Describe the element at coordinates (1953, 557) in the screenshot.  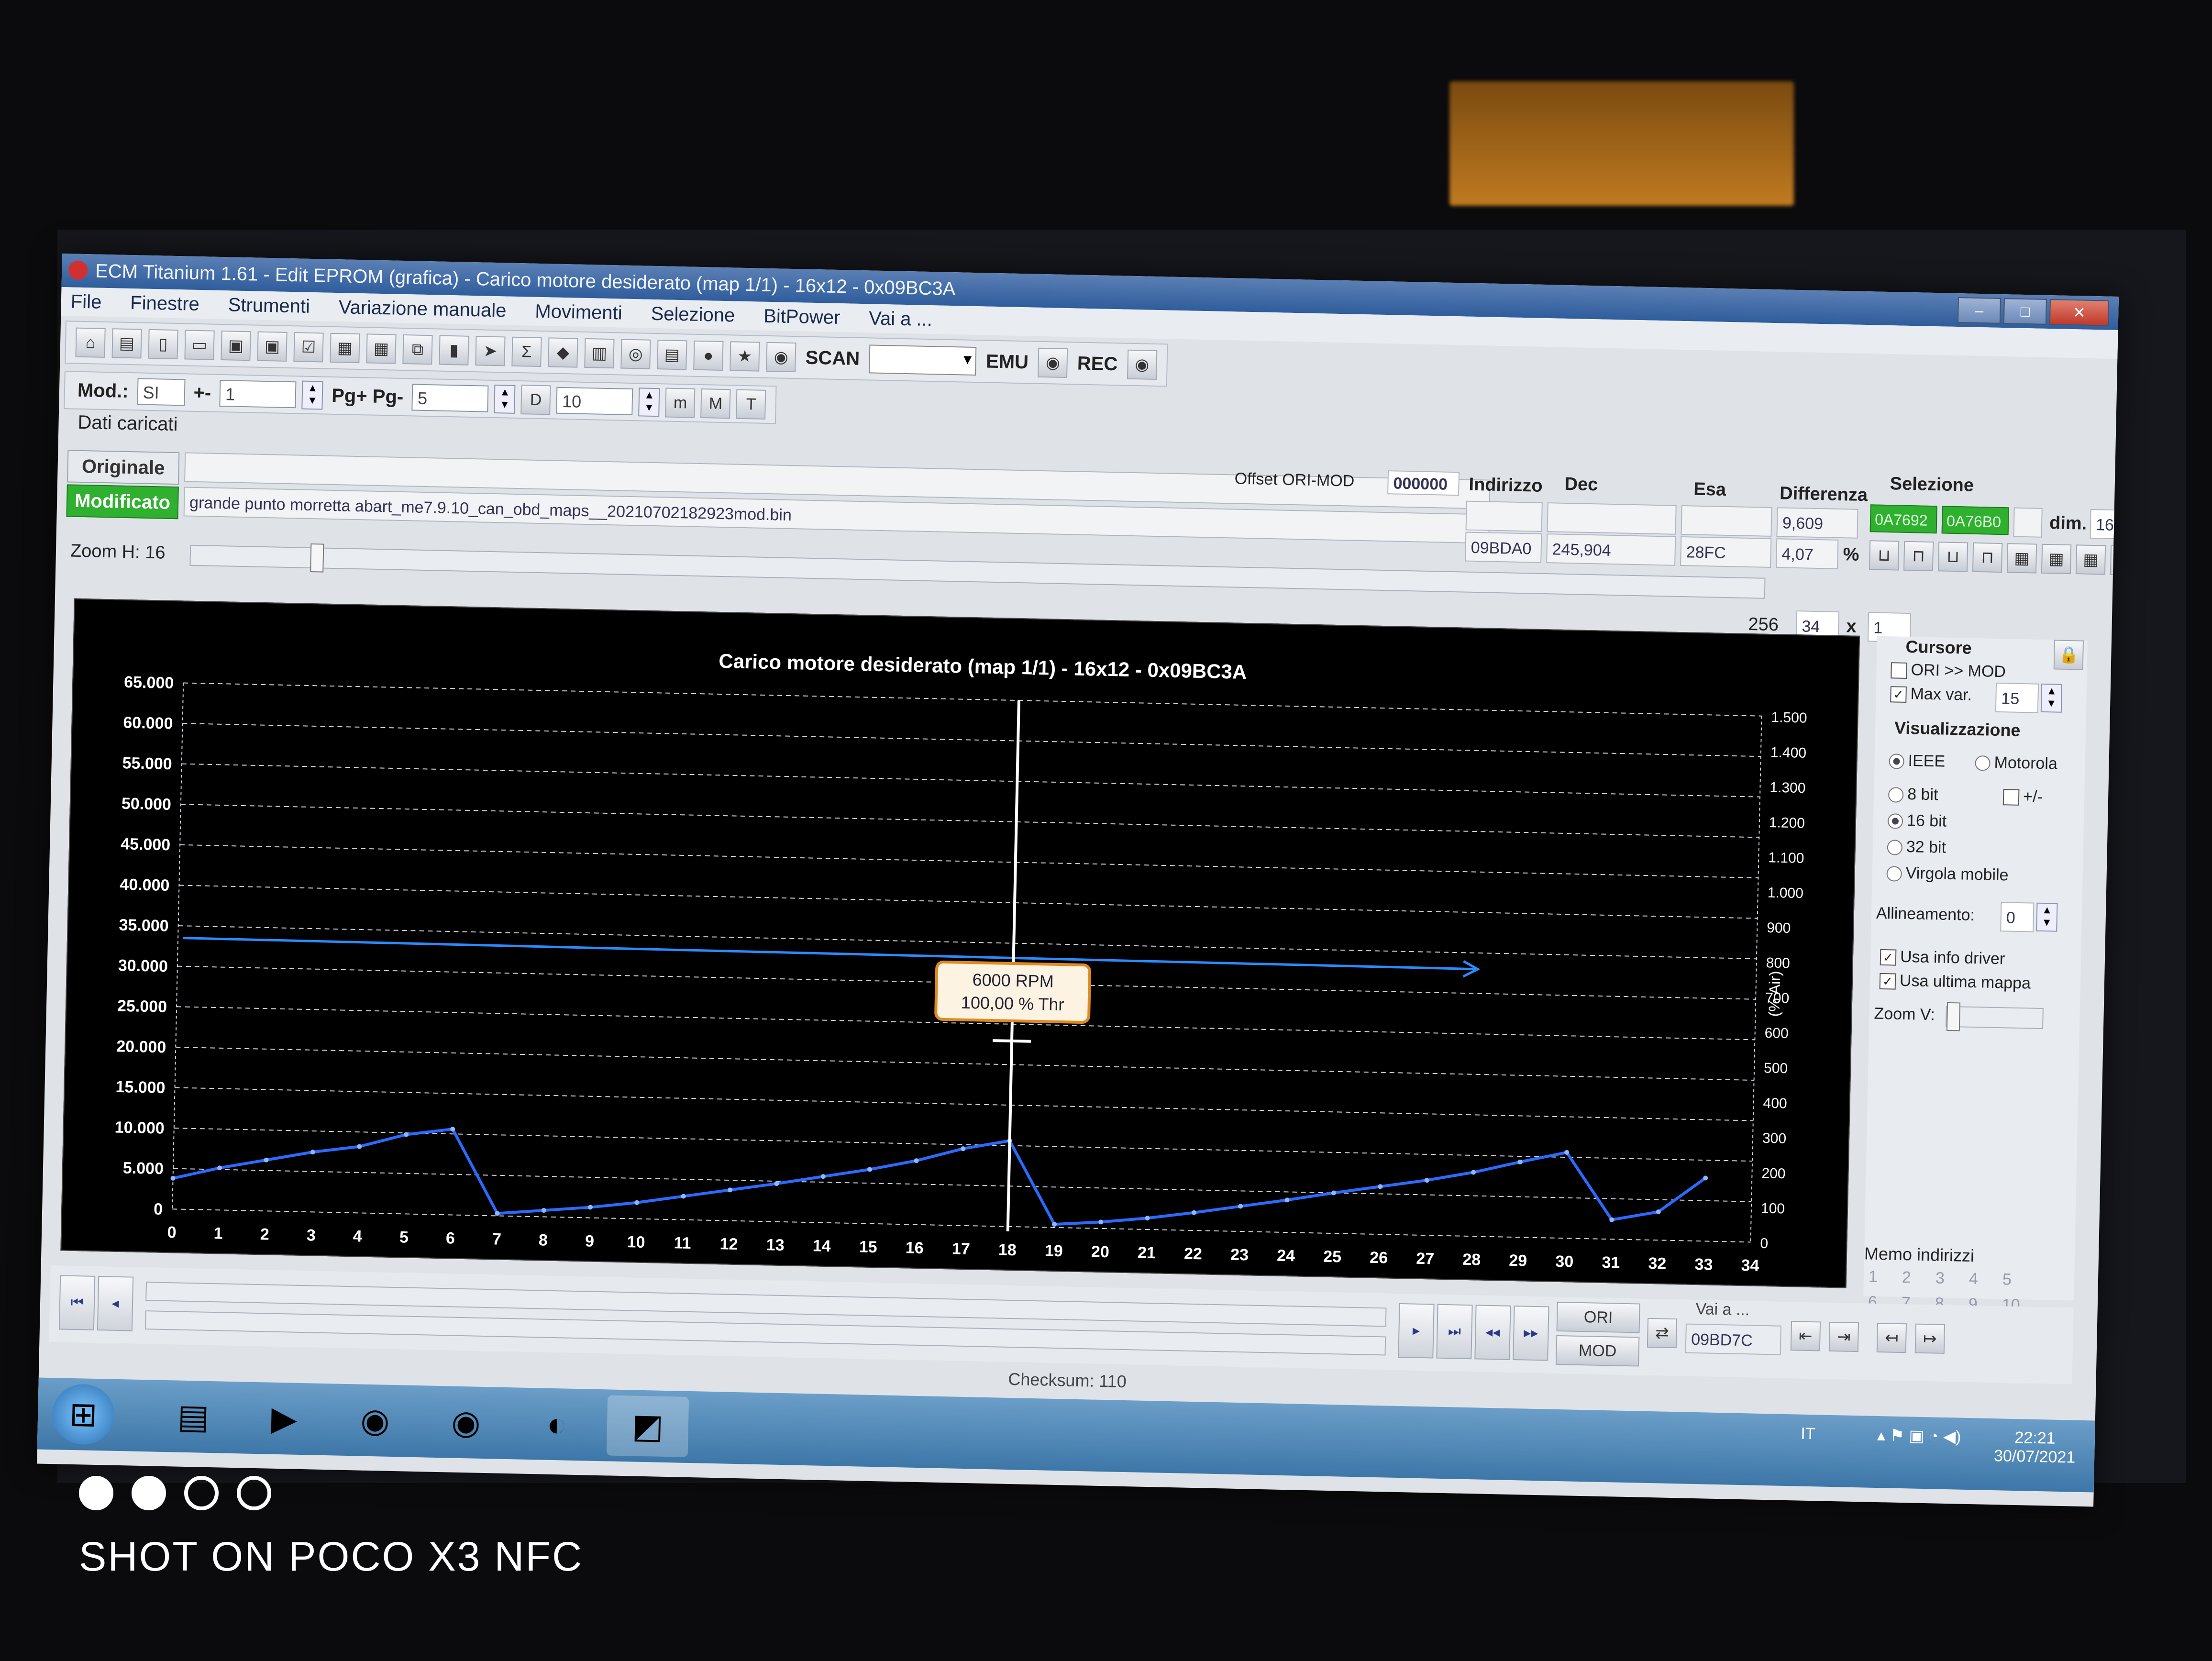
I see `sel-tool-3-icon: ⊔` at that location.